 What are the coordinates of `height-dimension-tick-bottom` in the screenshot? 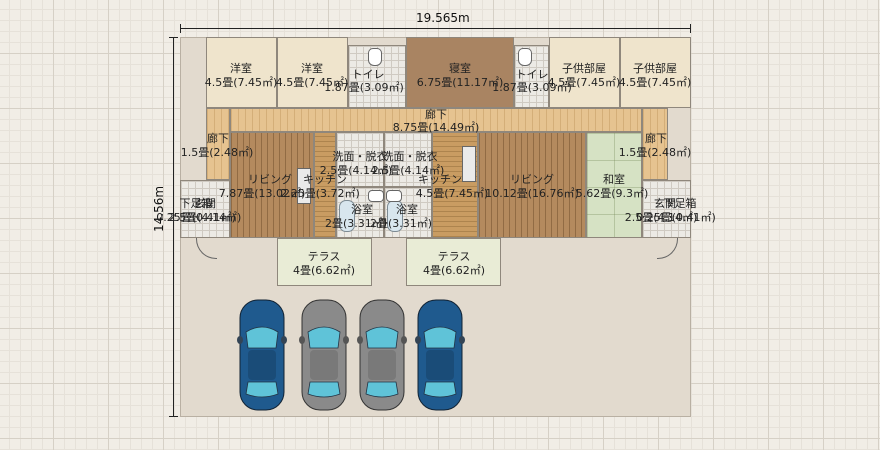 It's located at (173, 416).